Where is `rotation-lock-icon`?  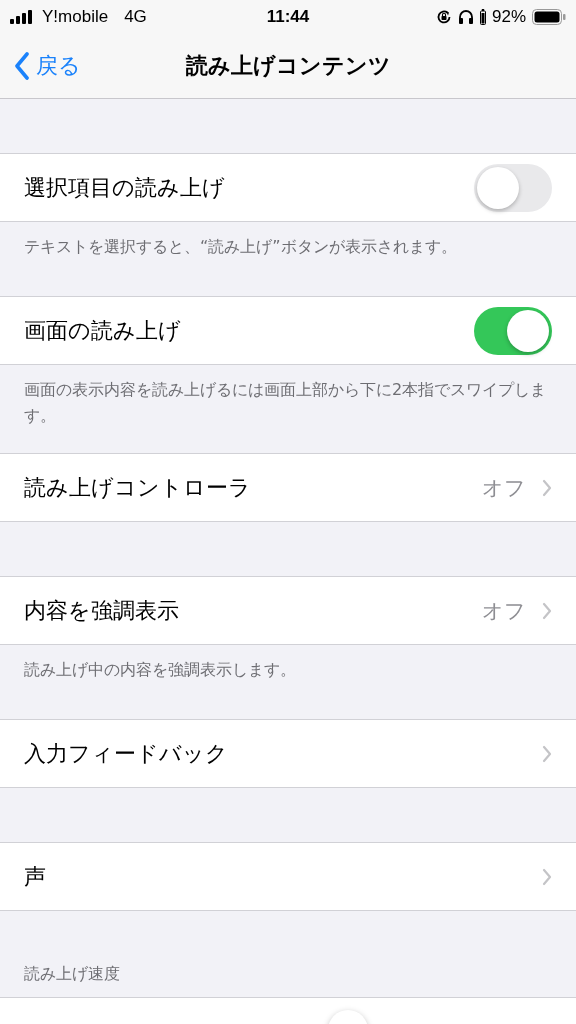
rotation-lock-icon is located at coordinates (443, 17).